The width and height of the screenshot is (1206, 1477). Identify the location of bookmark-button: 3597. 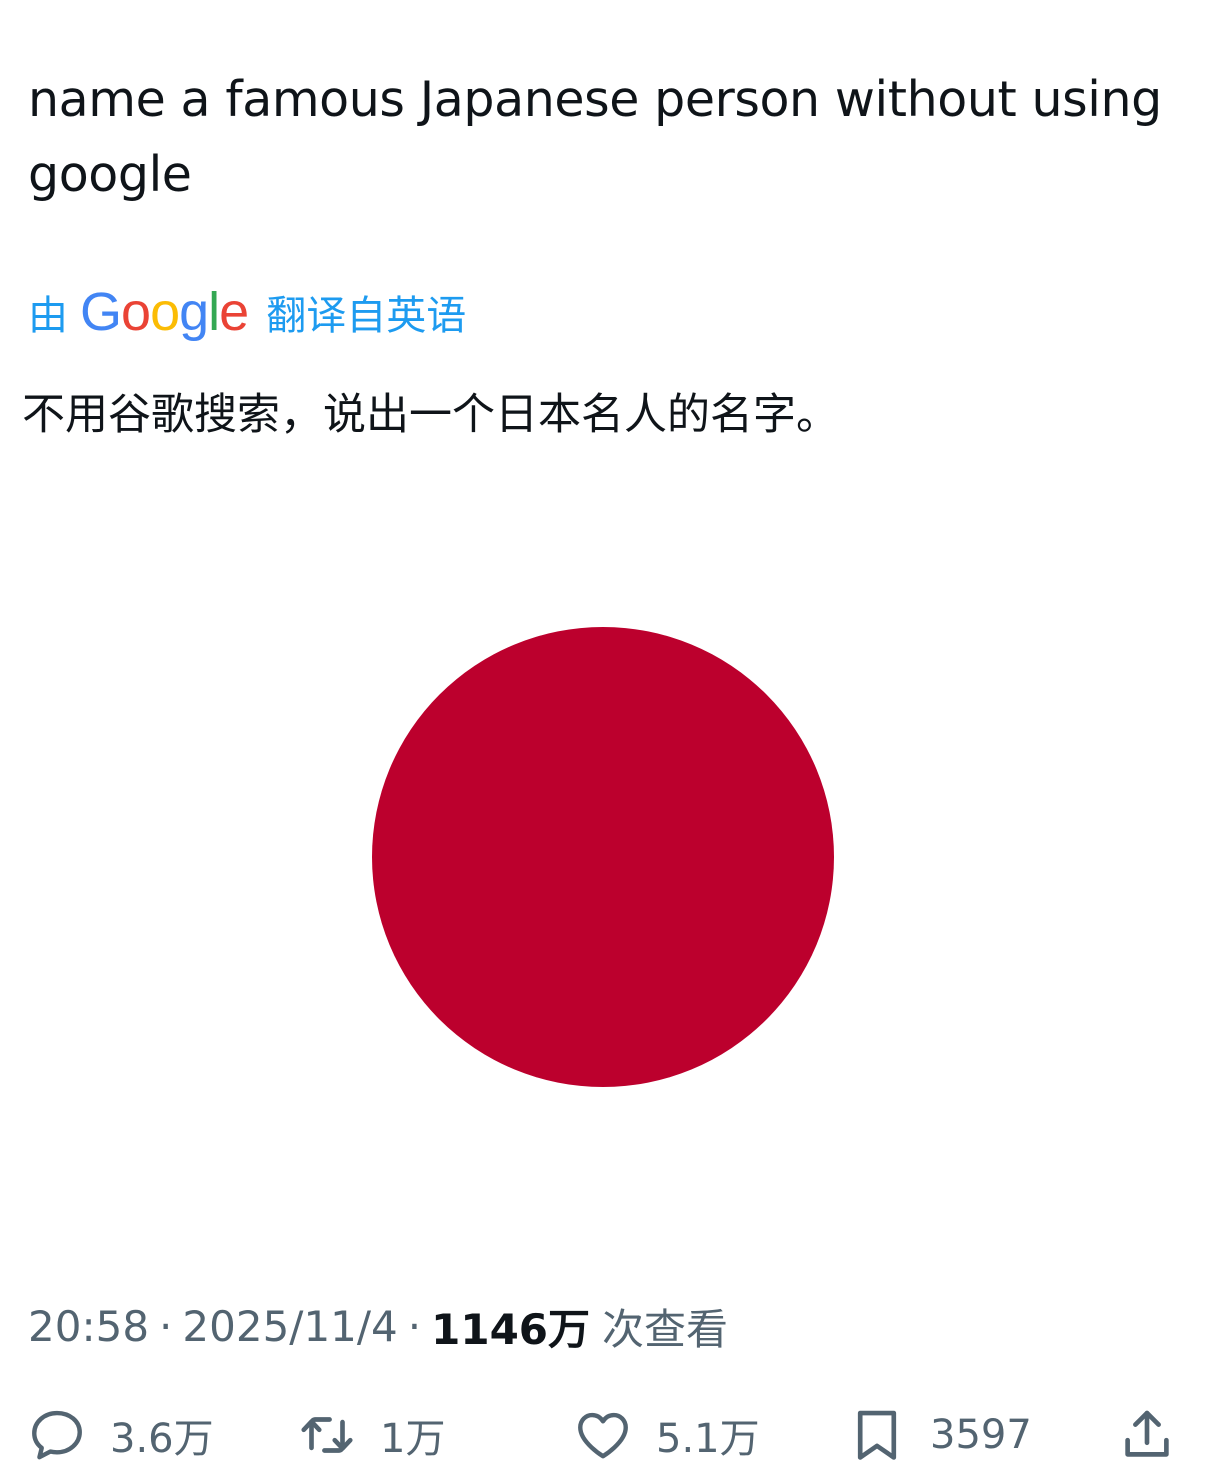
(939, 1435).